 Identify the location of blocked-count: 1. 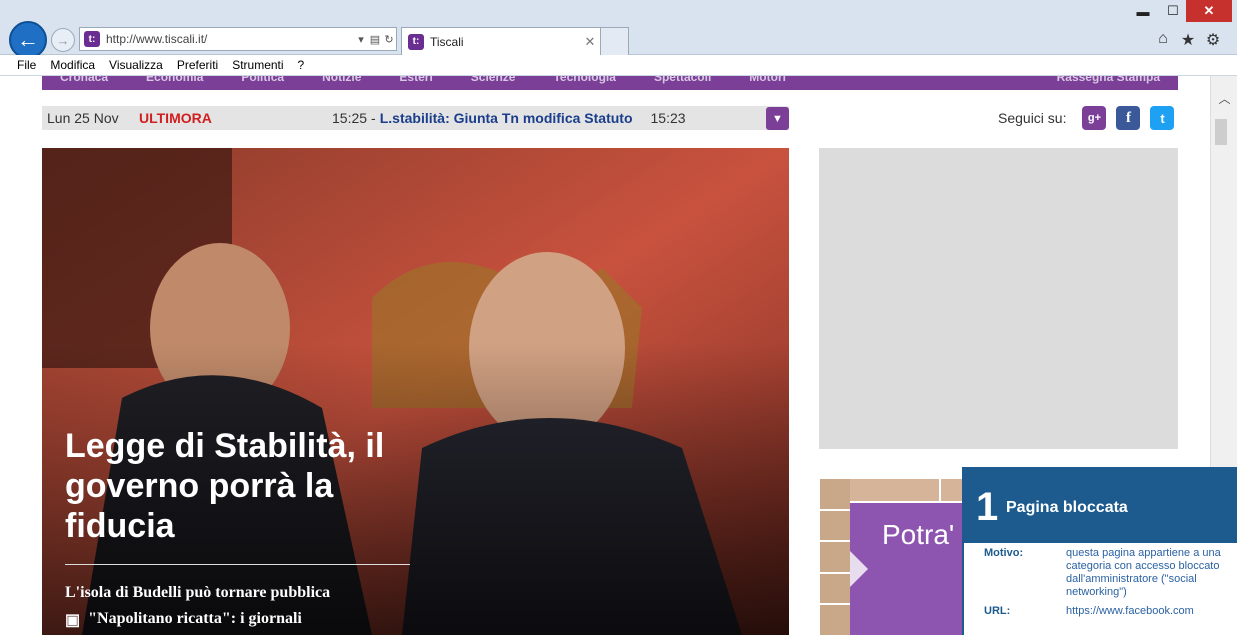
(987, 507).